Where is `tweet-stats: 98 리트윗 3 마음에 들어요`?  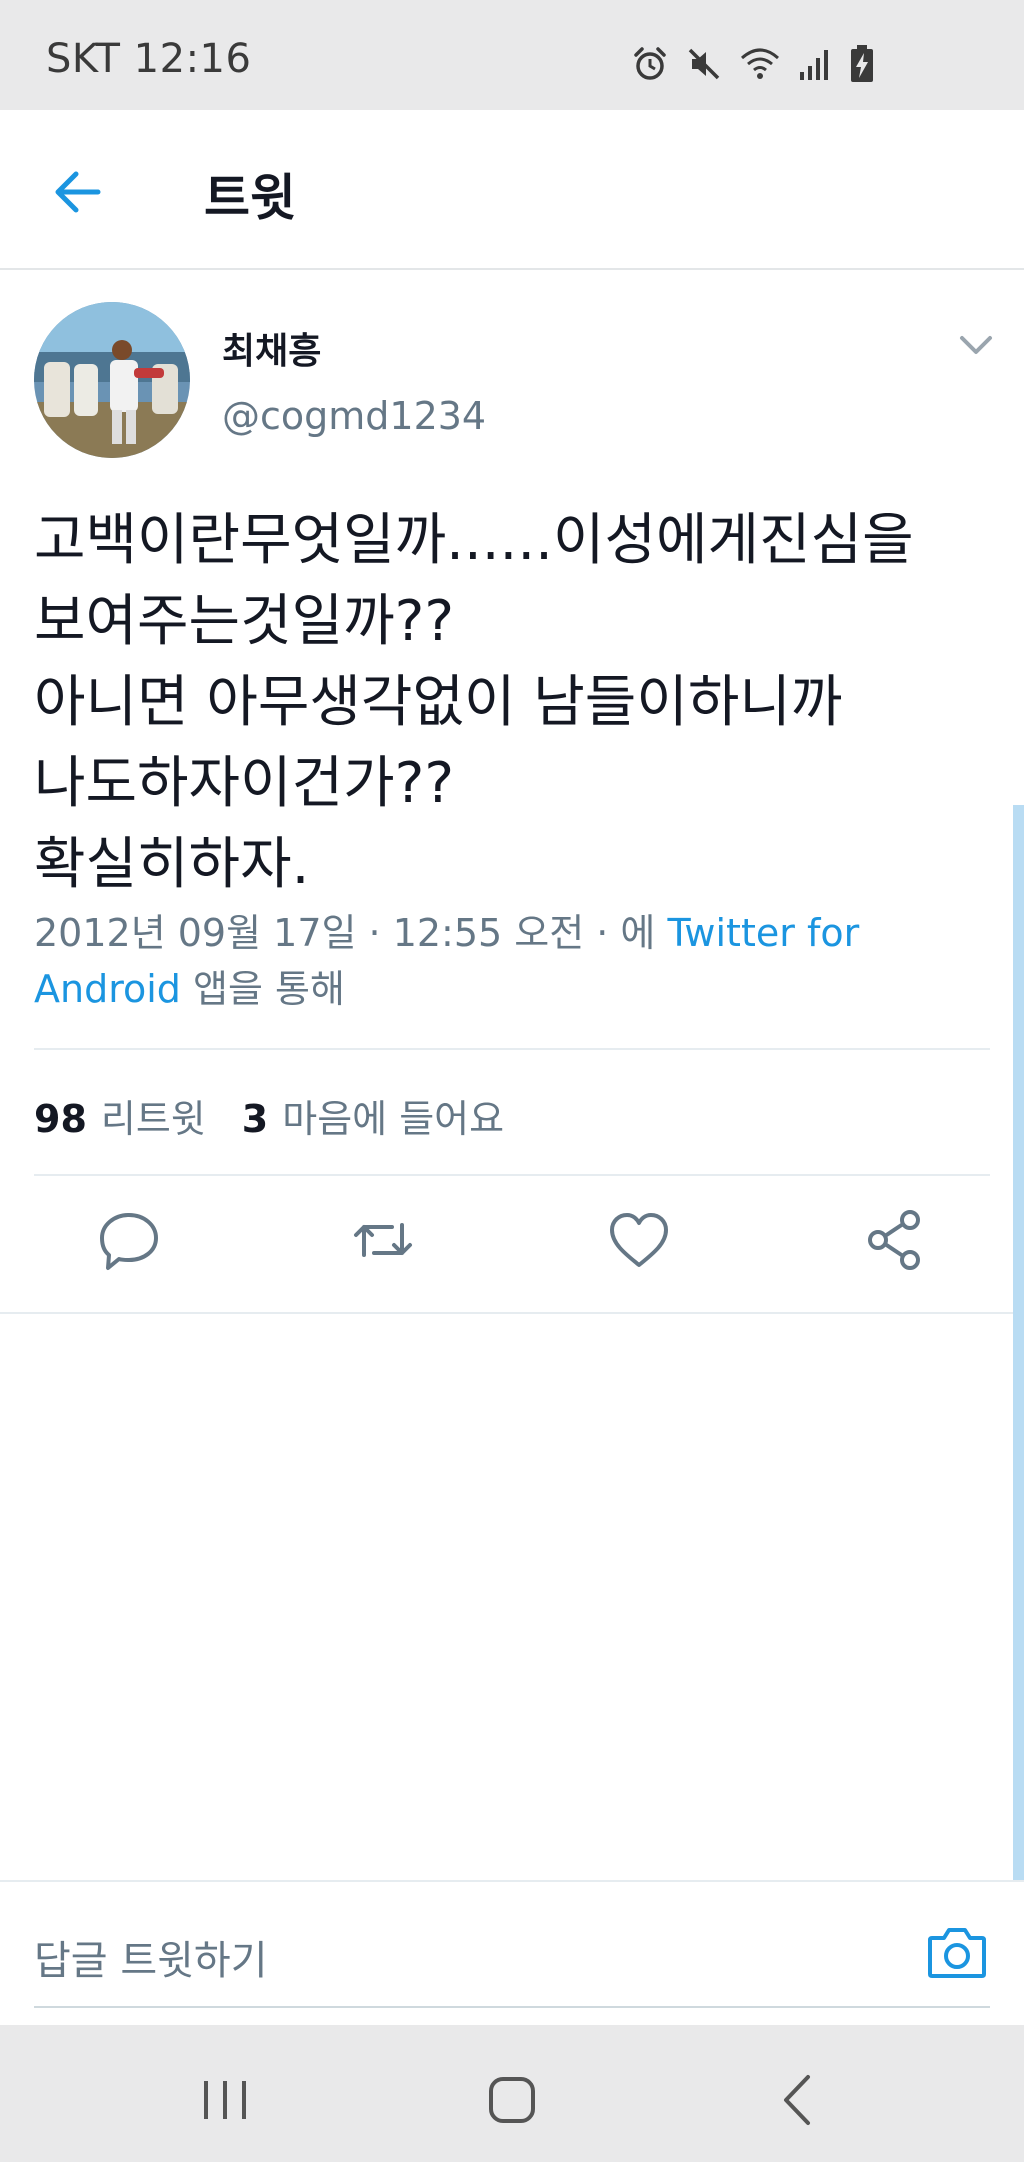
tweet-stats: 98 리트윗 3 마음에 들어요 is located at coordinates (269, 1115).